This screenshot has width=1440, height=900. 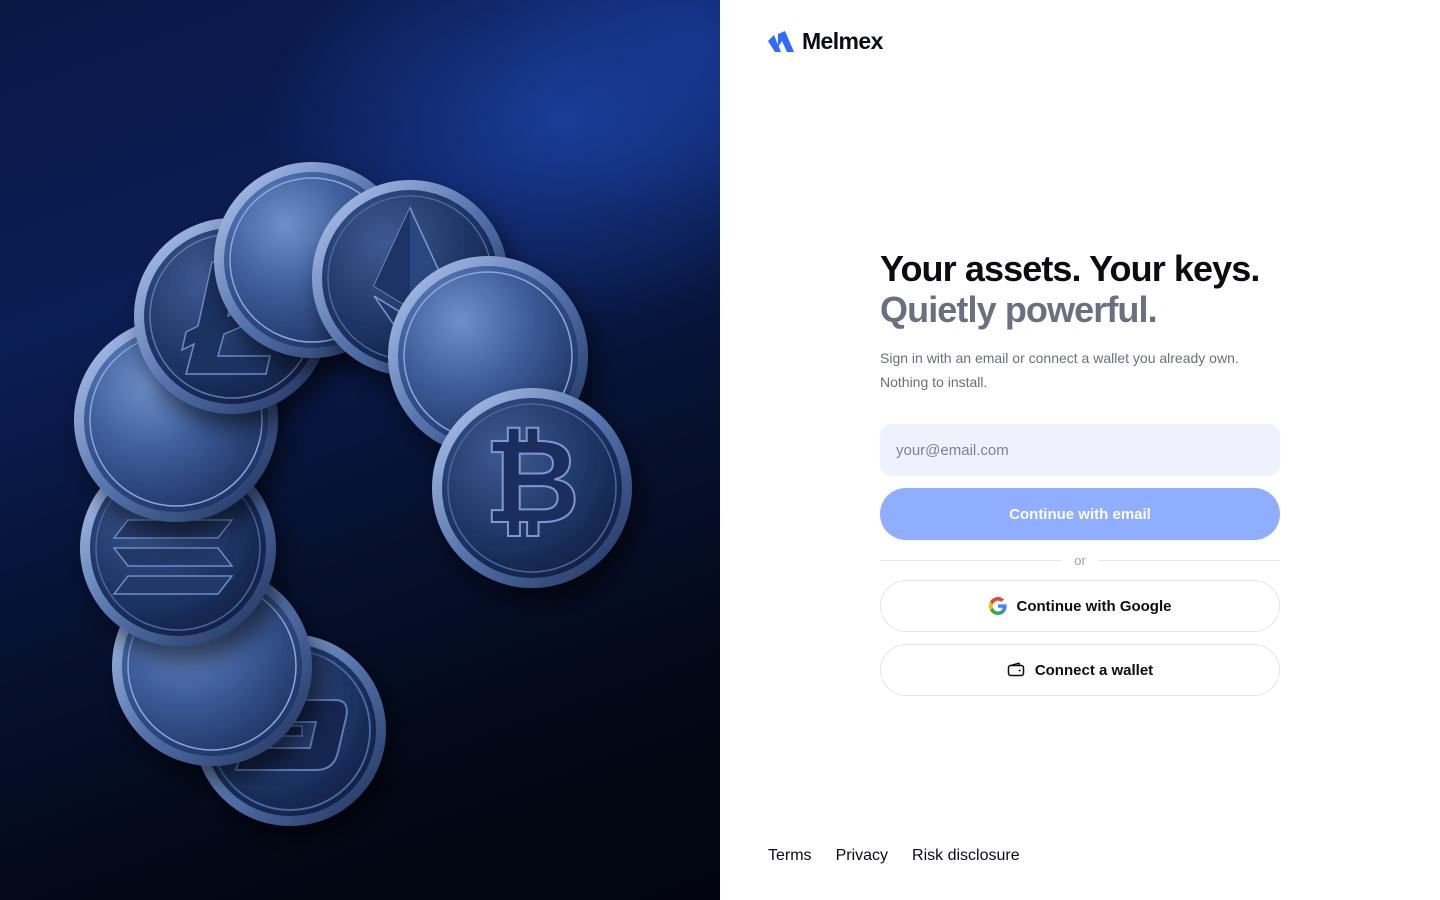 I want to click on email-field, so click(x=1080, y=450).